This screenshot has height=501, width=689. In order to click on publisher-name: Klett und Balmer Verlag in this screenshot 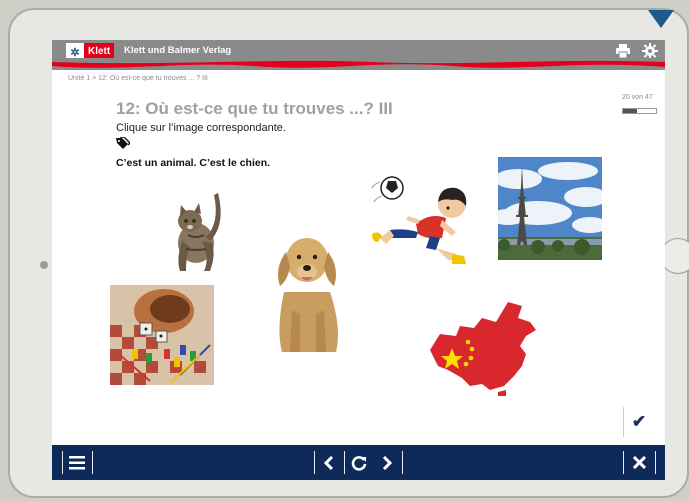, I will do `click(178, 50)`.